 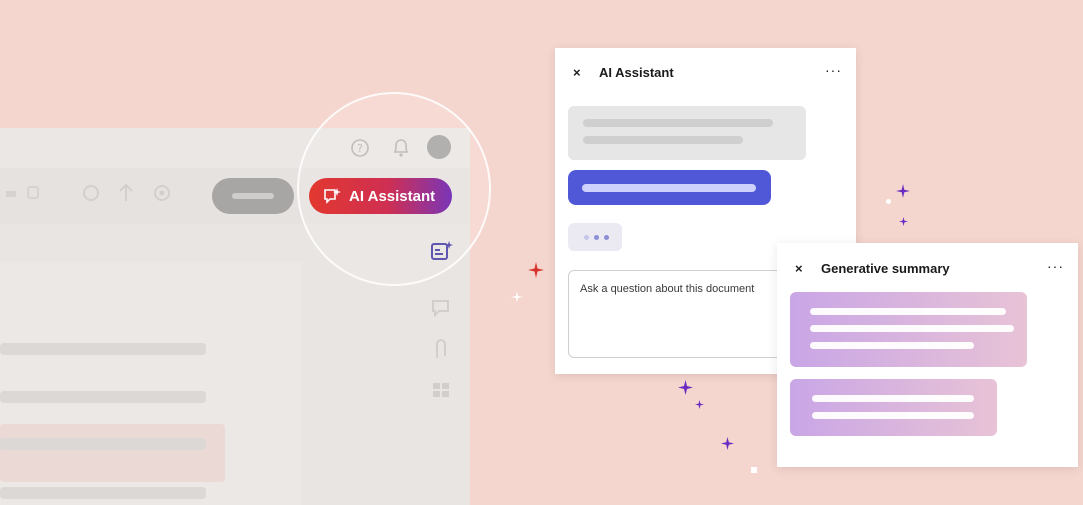 What do you see at coordinates (392, 196) in the screenshot?
I see `ai-assistant-button-label: AI Assistant` at bounding box center [392, 196].